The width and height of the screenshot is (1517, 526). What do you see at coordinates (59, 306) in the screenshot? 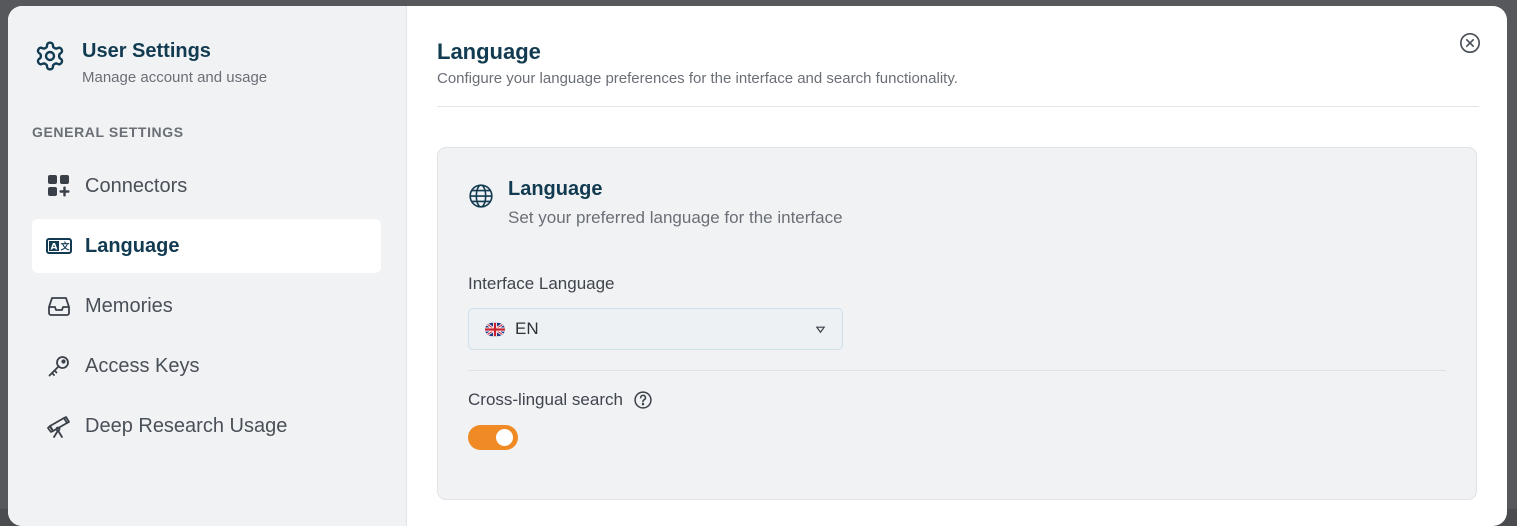
I see `inbox-icon` at bounding box center [59, 306].